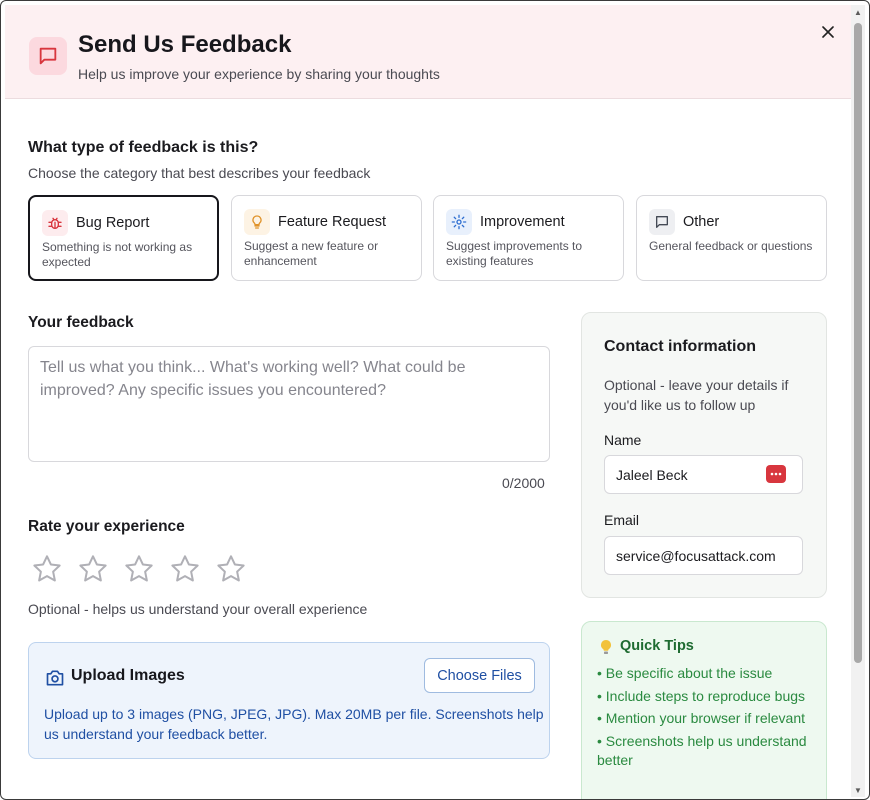 Image resolution: width=870 pixels, height=800 pixels. What do you see at coordinates (143, 147) in the screenshot?
I see `feedback-type-title: What type of feedback is this?` at bounding box center [143, 147].